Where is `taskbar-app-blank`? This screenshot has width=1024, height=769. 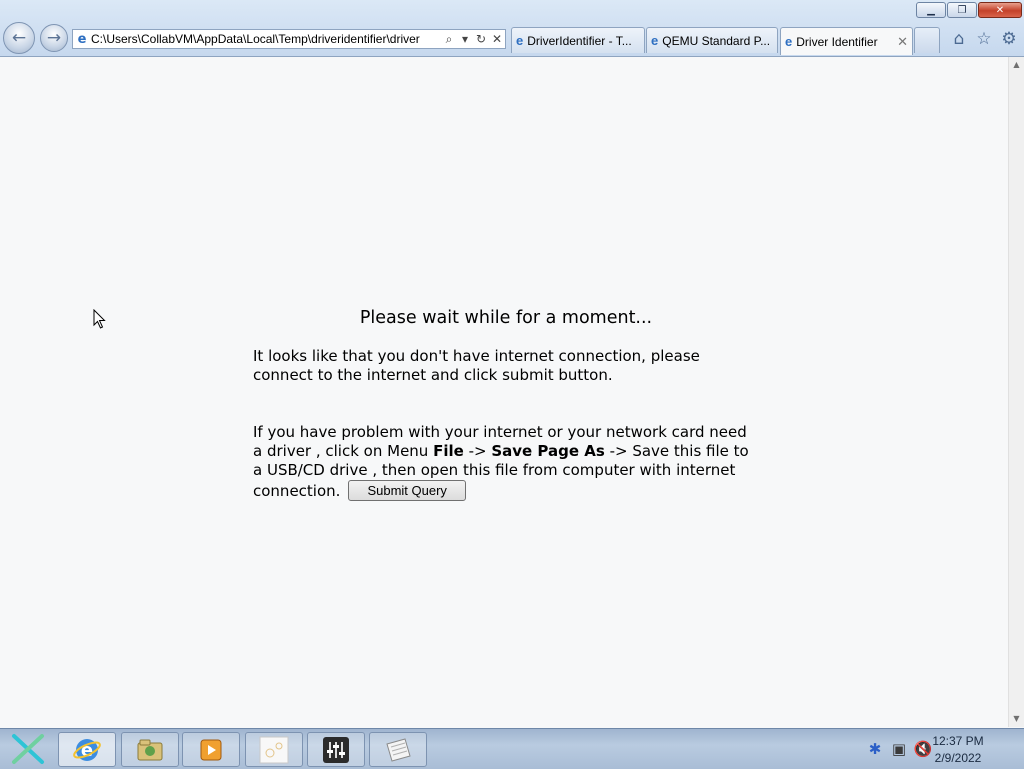 taskbar-app-blank is located at coordinates (274, 749).